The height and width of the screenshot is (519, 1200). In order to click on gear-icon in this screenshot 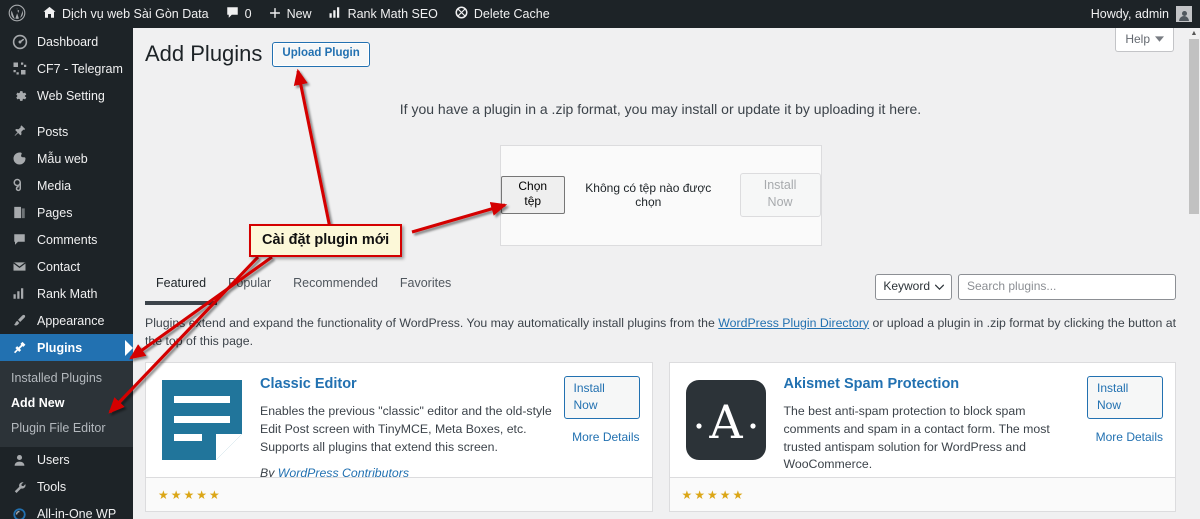, I will do `click(19, 96)`.